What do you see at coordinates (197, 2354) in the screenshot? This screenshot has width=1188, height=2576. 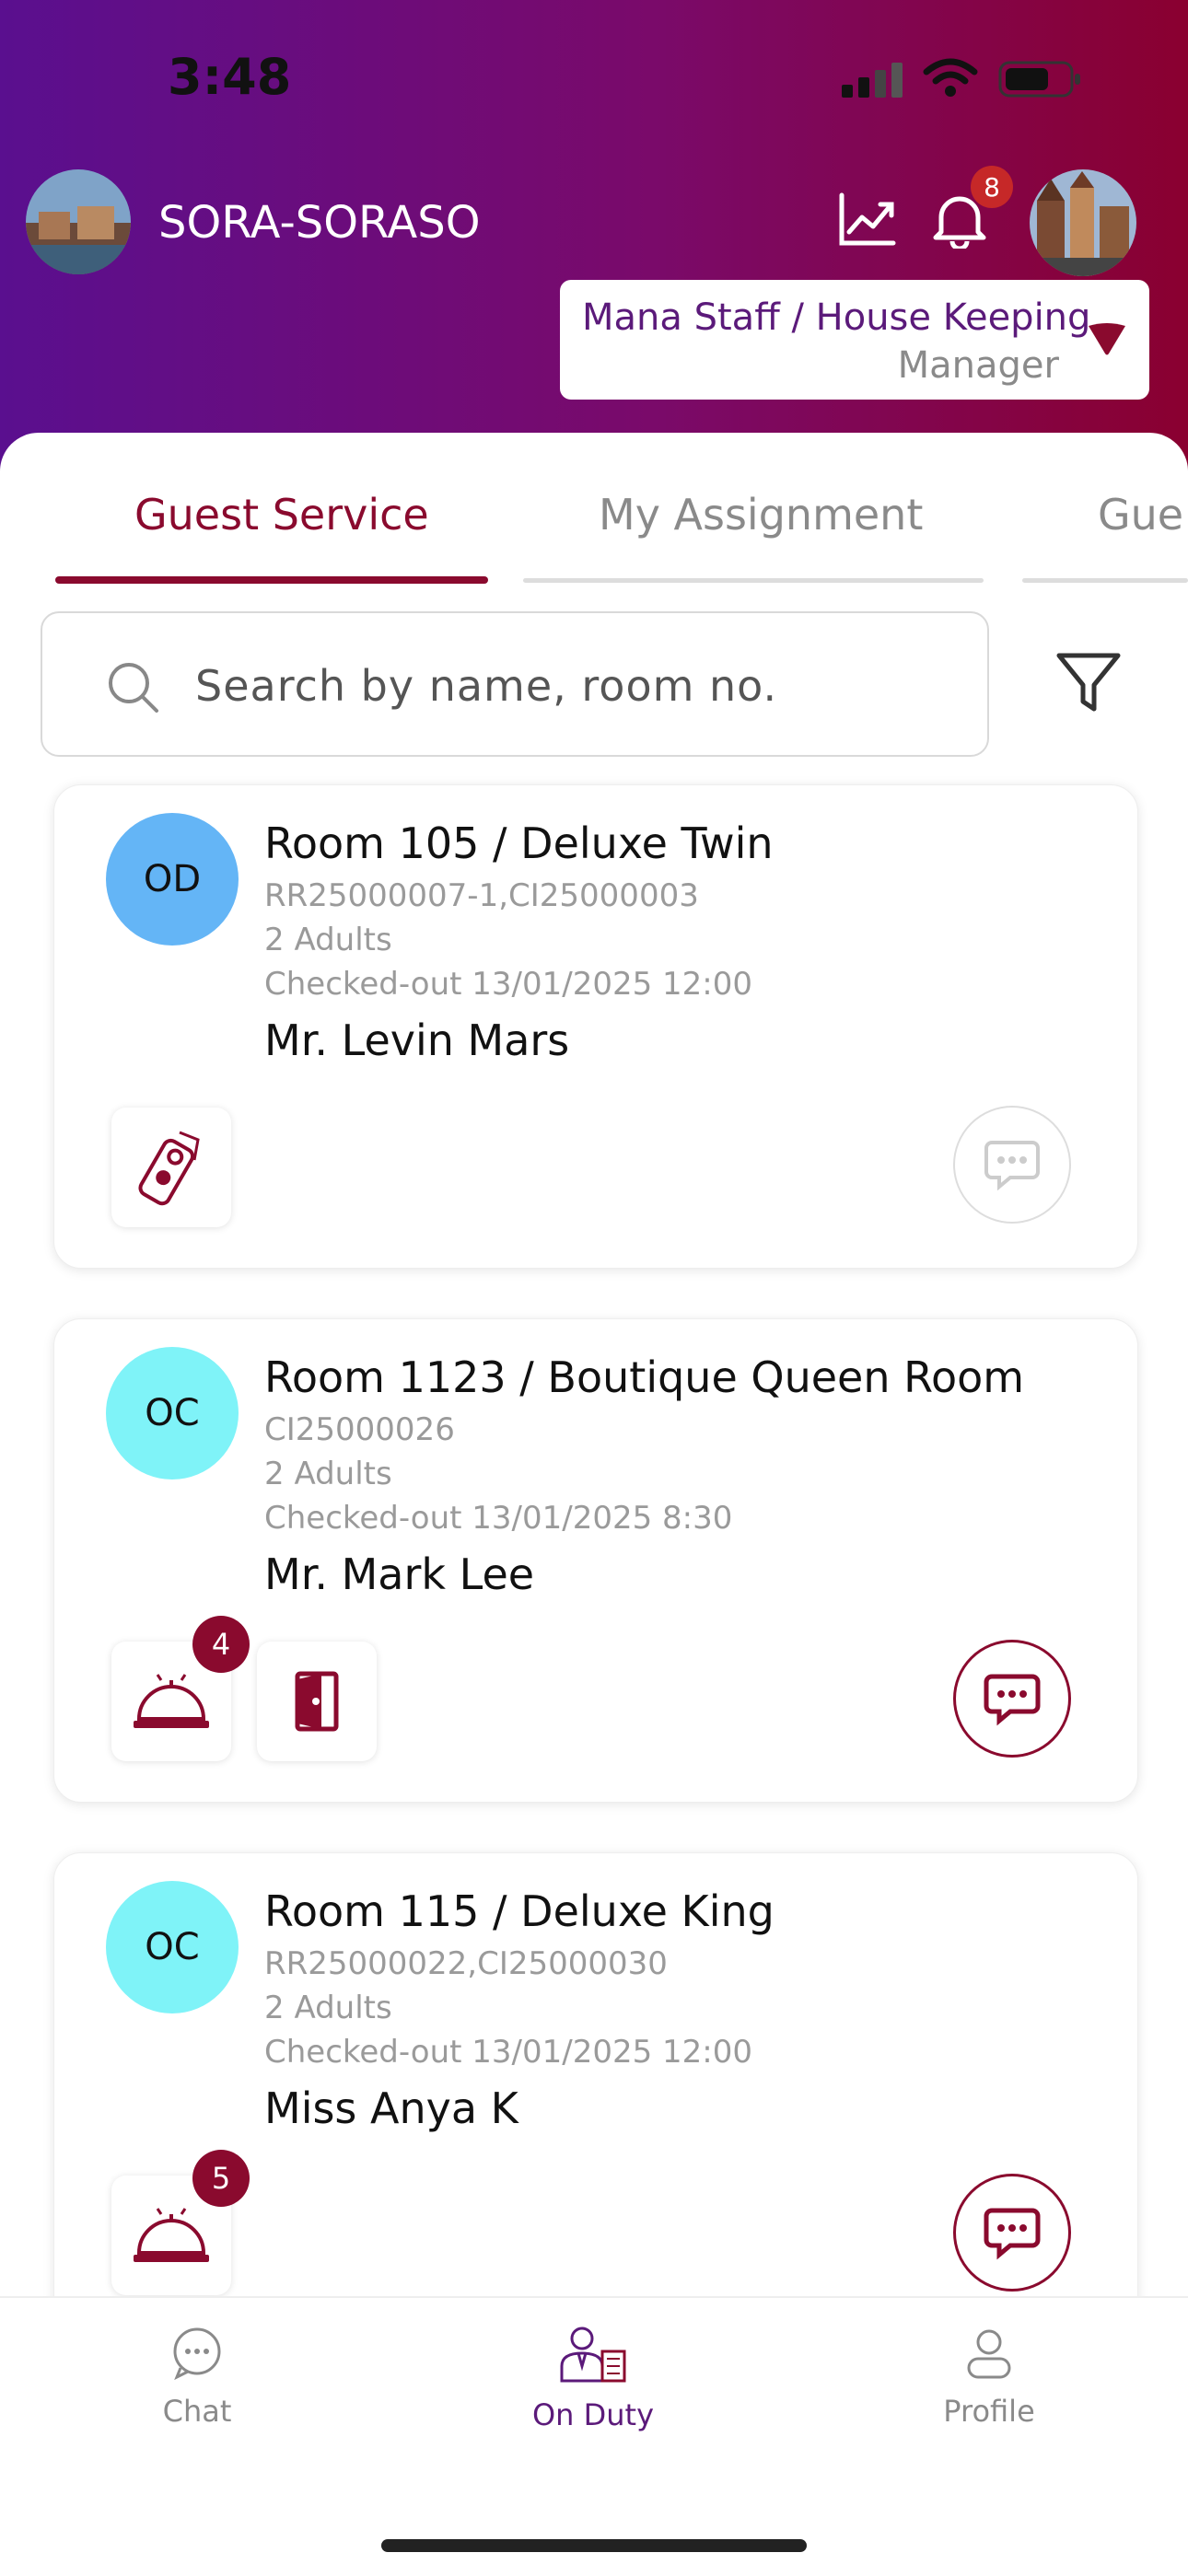 I see `chat-icon` at bounding box center [197, 2354].